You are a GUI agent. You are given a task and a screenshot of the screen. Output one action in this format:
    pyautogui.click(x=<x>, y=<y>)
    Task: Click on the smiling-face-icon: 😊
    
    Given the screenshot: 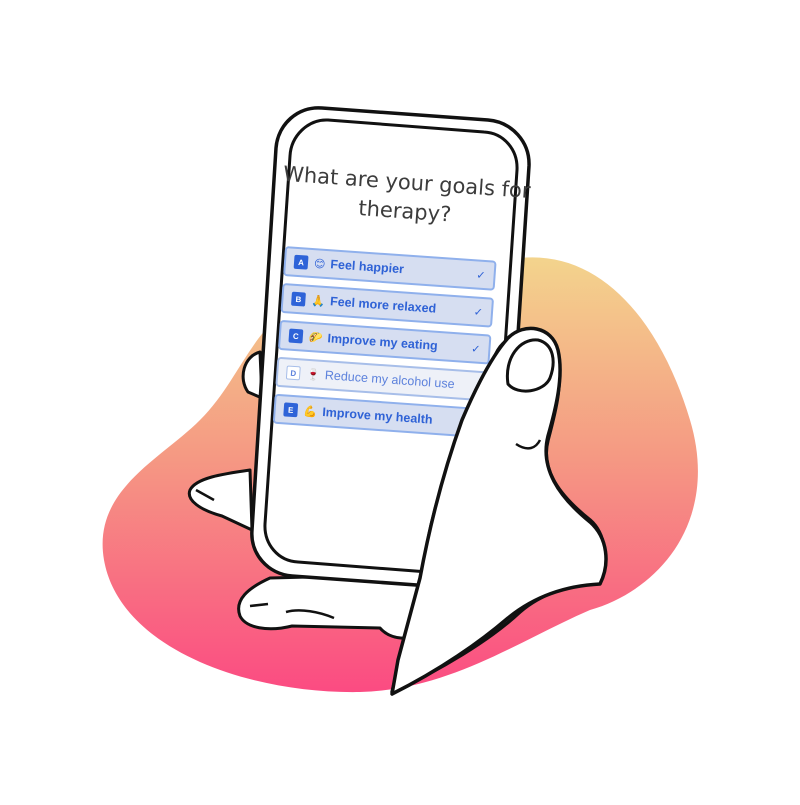 What is the action you would take?
    pyautogui.click(x=319, y=263)
    